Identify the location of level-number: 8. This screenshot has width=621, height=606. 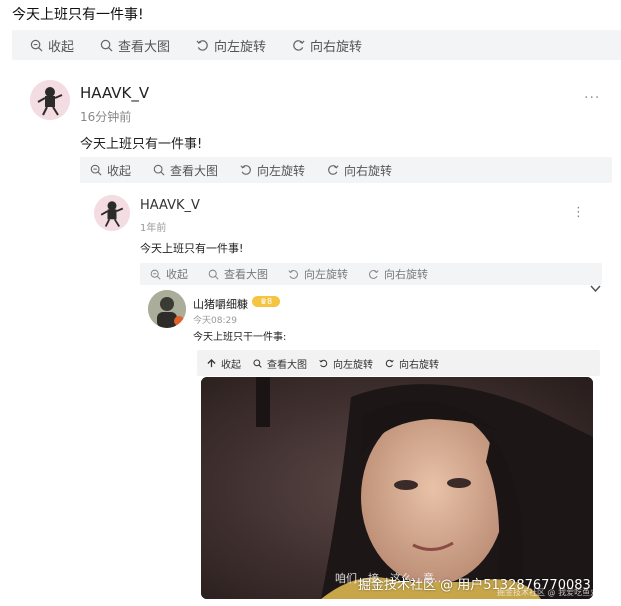
(270, 301).